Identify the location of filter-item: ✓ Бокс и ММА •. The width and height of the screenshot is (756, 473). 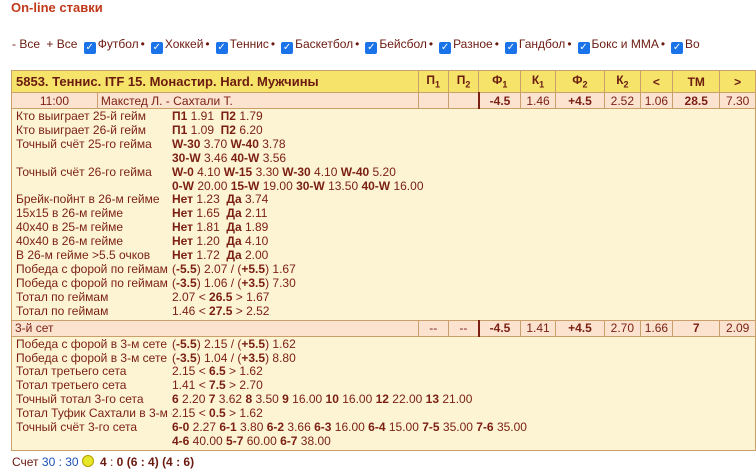
(623, 45).